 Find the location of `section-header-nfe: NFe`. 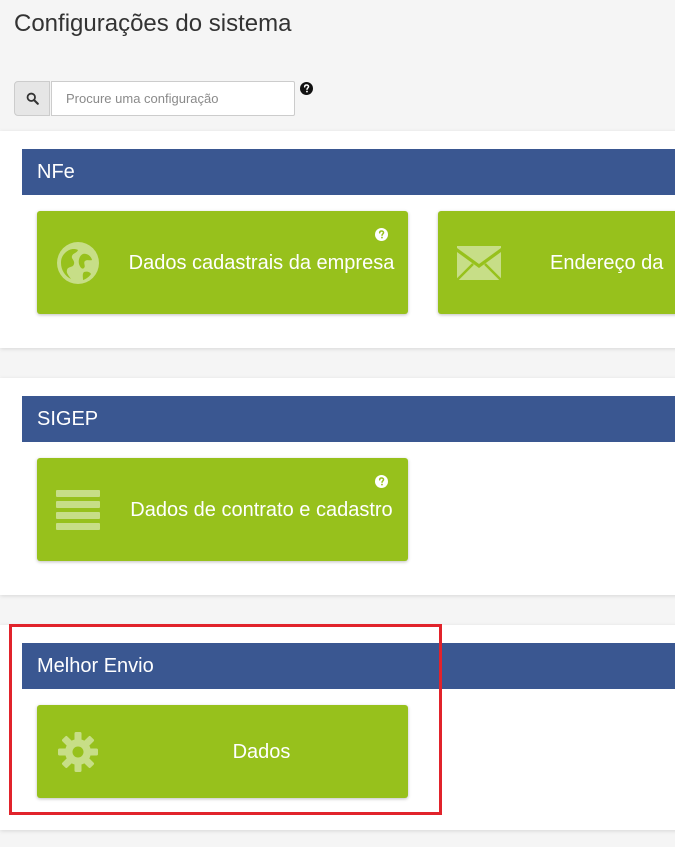

section-header-nfe: NFe is located at coordinates (348, 172).